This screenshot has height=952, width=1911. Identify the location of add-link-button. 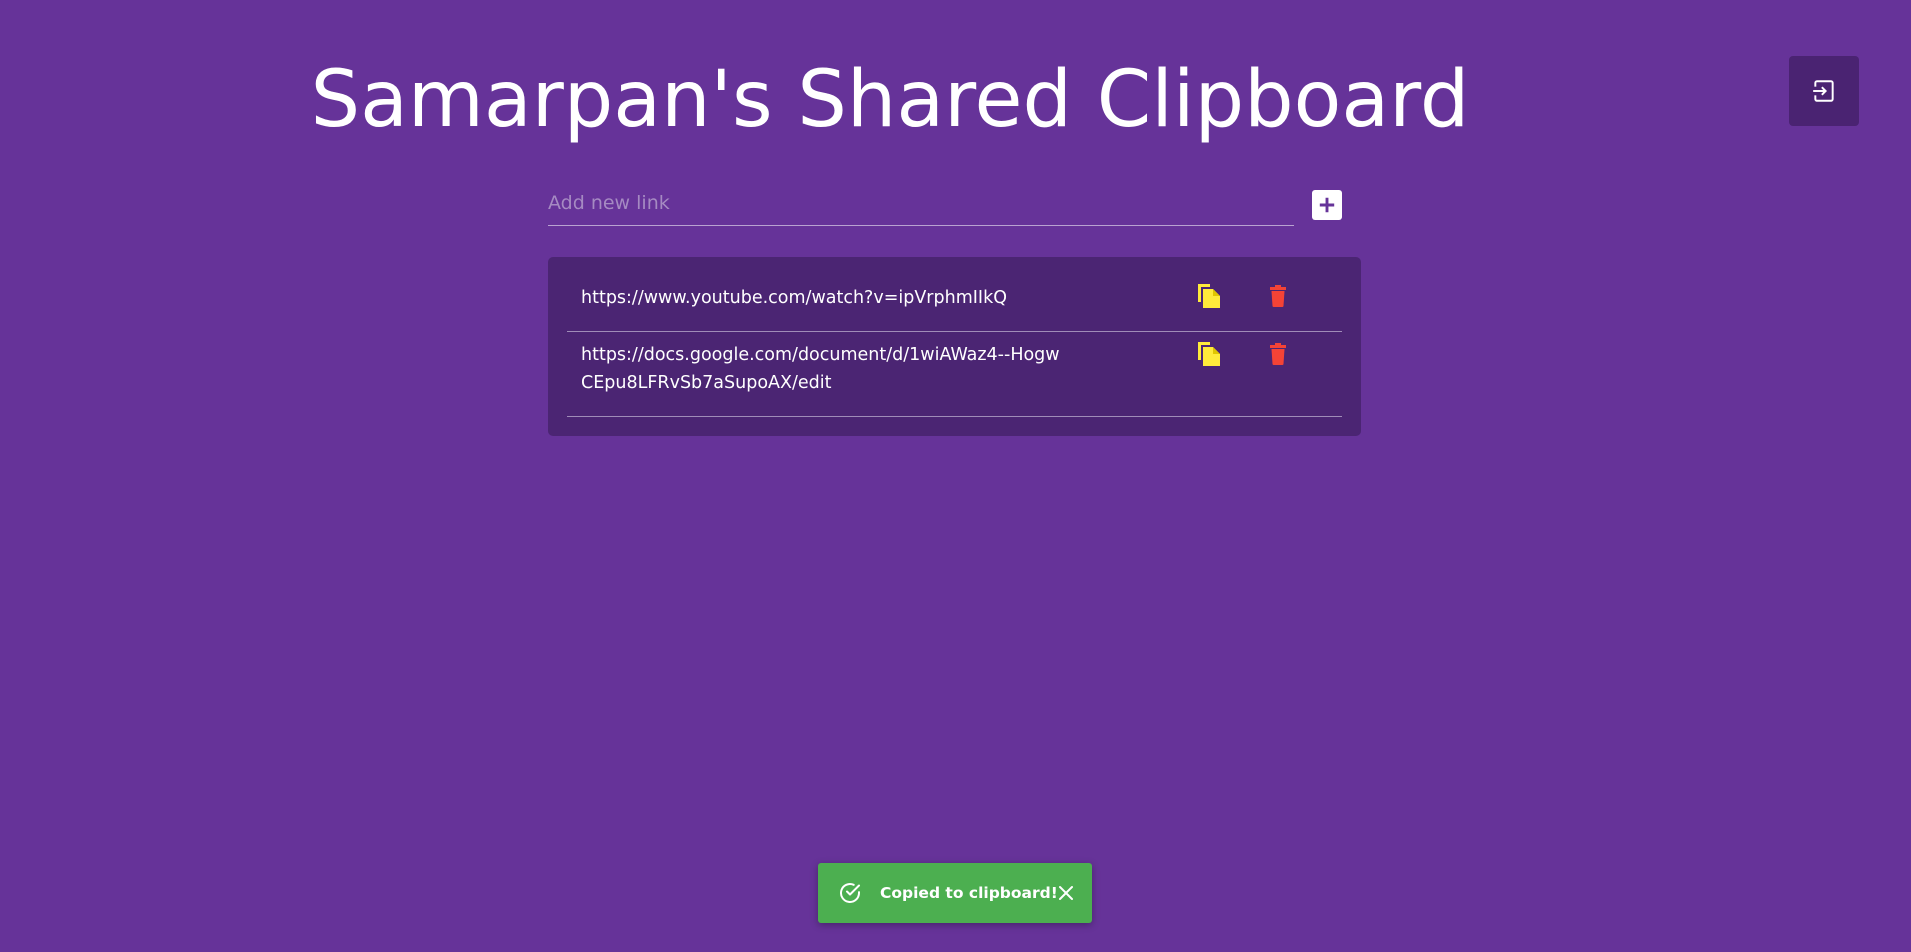
(1327, 205).